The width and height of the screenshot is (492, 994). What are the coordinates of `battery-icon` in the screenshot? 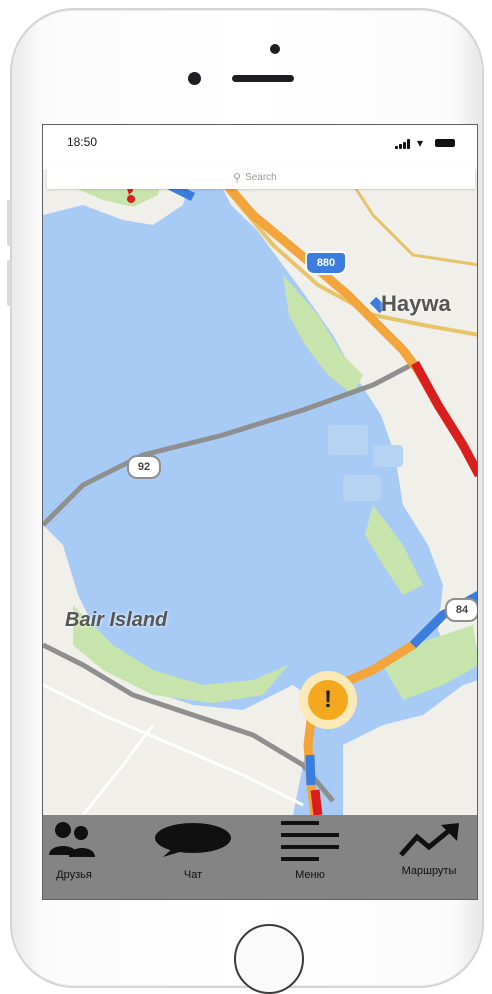 It's located at (445, 143).